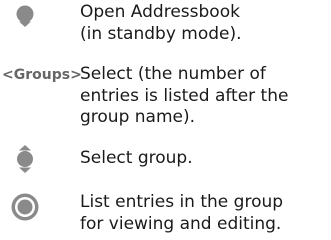 The image size is (331, 240). Describe the element at coordinates (25, 16) in the screenshot. I see `navigation-key-down-icon` at that location.